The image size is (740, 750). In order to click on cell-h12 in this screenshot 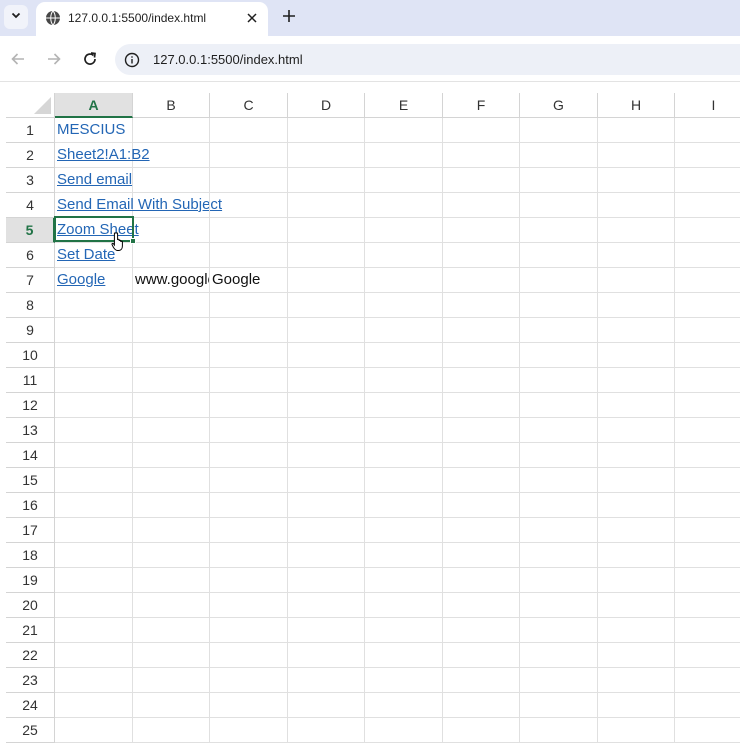, I will do `click(636, 405)`.